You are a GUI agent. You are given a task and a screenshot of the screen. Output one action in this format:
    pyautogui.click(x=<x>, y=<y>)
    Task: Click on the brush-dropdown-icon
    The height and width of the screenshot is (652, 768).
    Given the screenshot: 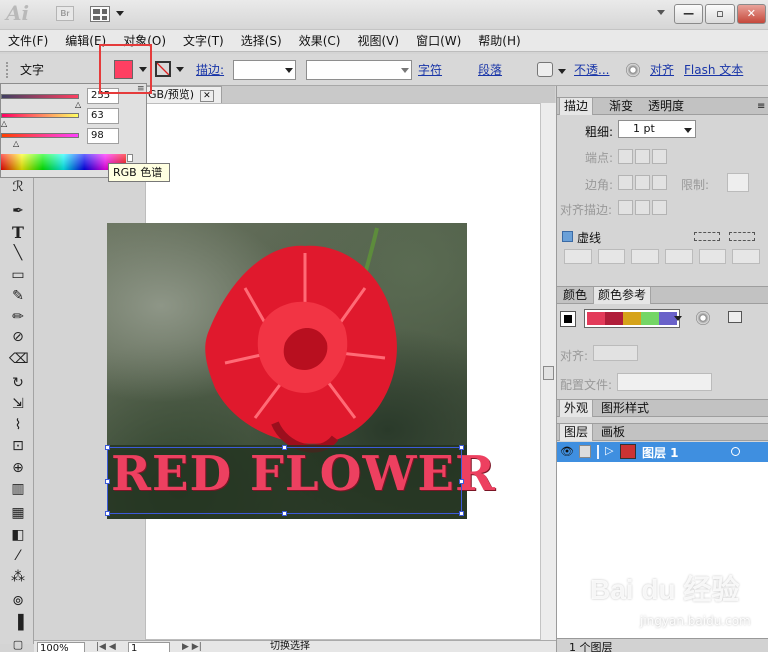 What is the action you would take?
    pyautogui.click(x=562, y=71)
    